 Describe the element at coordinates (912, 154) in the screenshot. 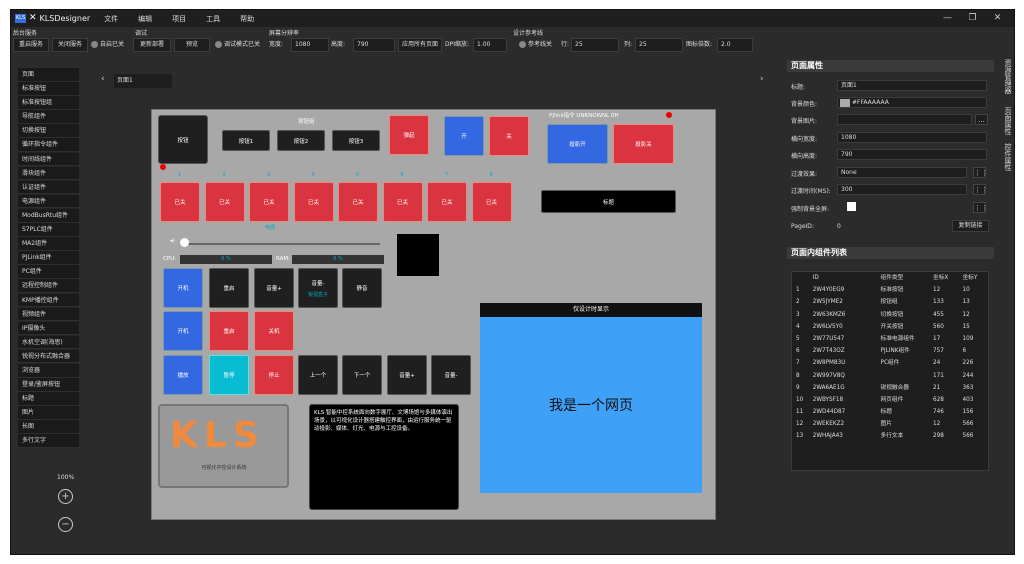

I see `height-prop-input: 790` at that location.